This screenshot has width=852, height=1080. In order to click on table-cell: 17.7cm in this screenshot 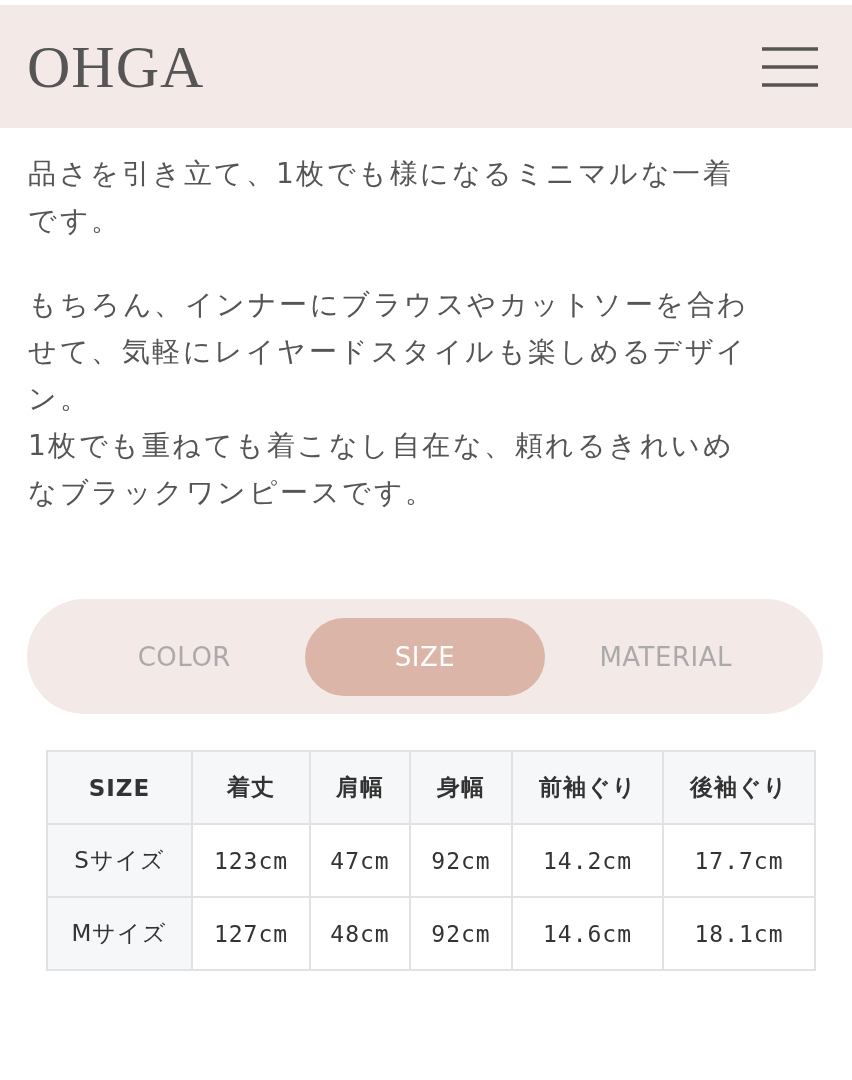, I will do `click(739, 860)`.